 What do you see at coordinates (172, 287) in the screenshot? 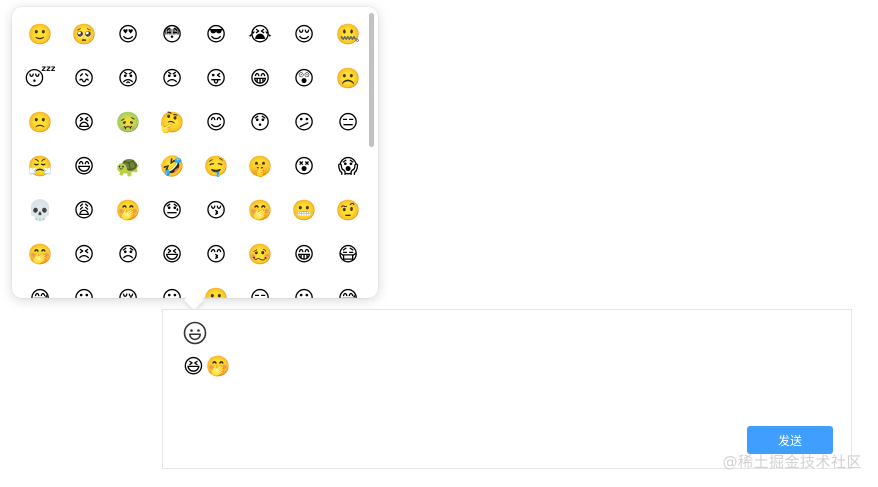
I see `emoji-option: 😶` at bounding box center [172, 287].